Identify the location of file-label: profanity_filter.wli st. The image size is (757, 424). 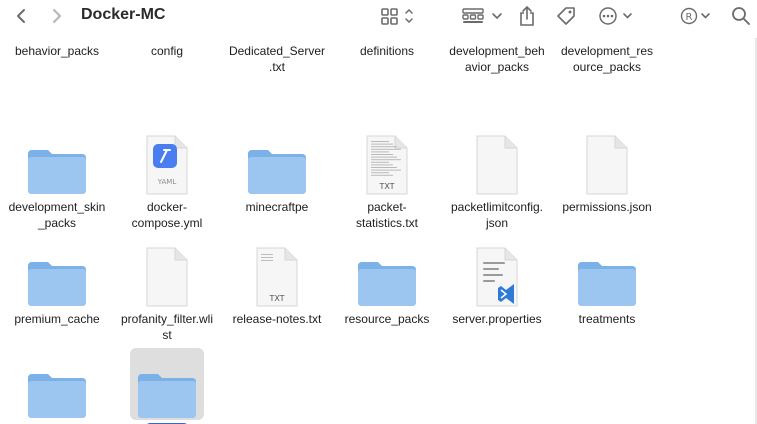
(167, 327).